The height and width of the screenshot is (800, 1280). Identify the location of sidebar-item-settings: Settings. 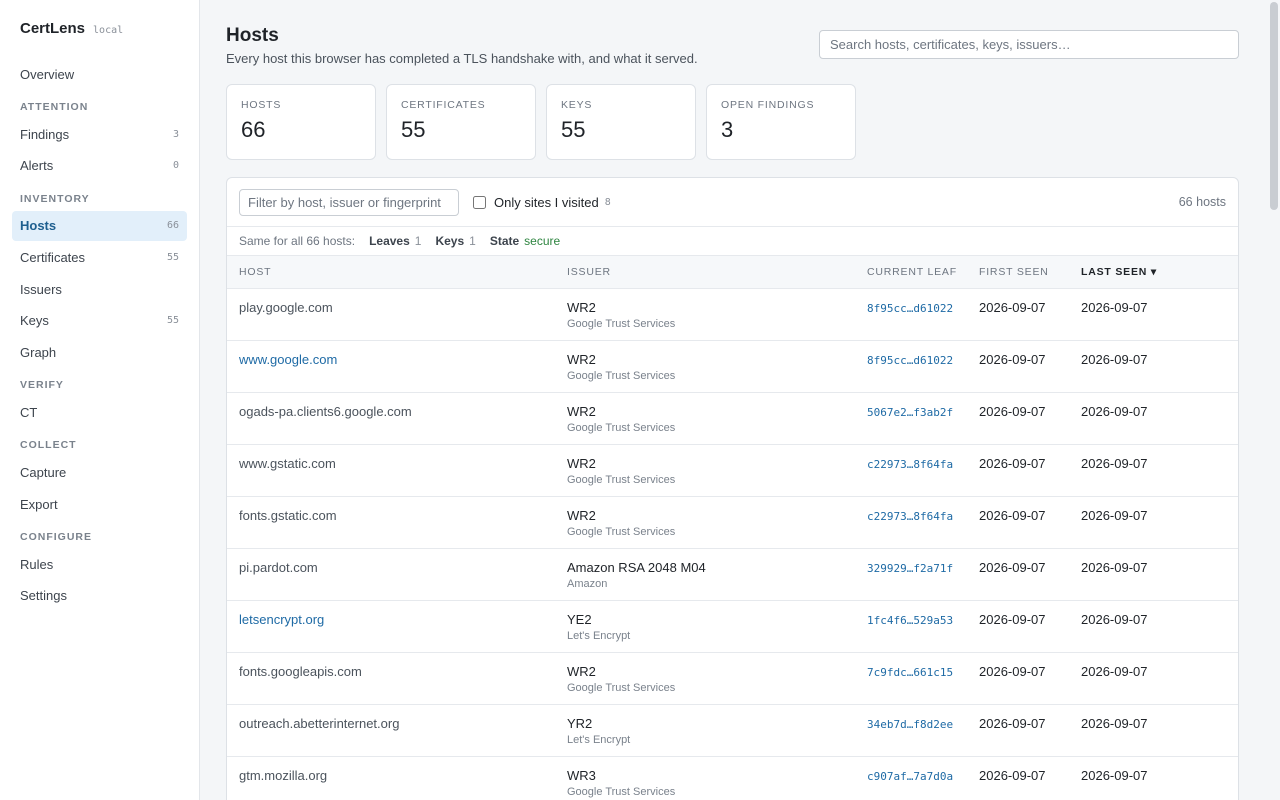
(99, 596).